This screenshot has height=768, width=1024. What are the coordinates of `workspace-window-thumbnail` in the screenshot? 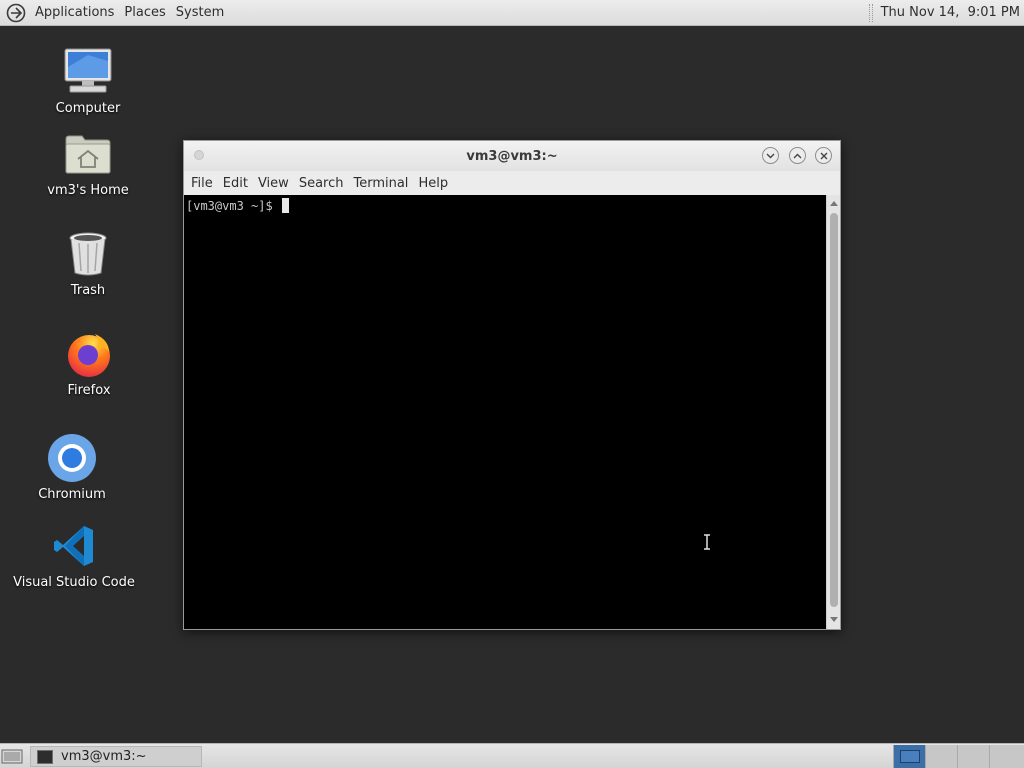 It's located at (910, 756).